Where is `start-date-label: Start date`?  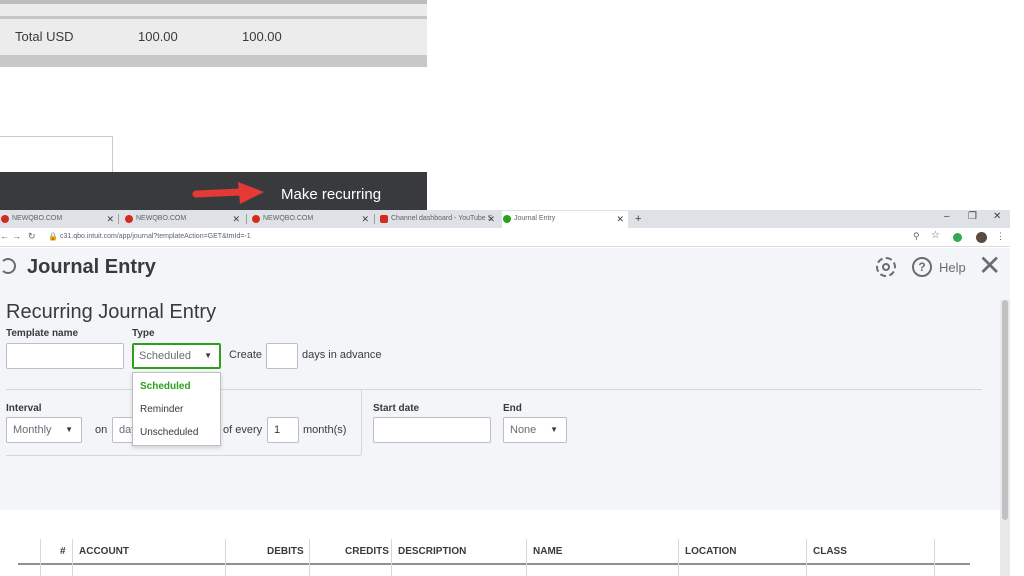 start-date-label: Start date is located at coordinates (396, 408).